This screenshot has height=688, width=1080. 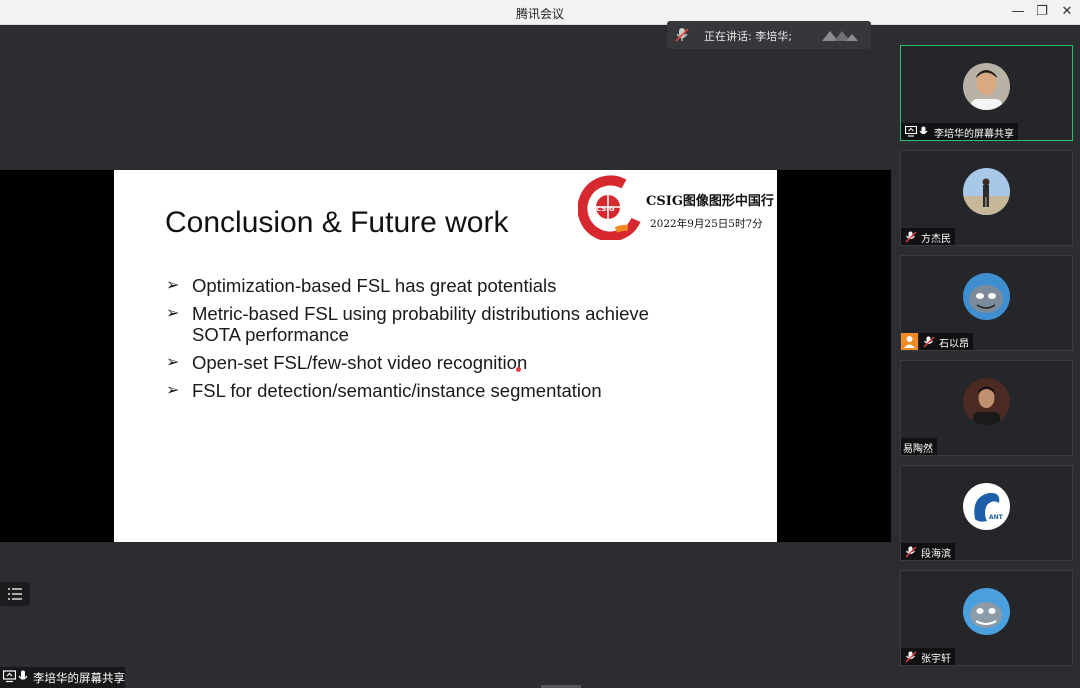 What do you see at coordinates (996, 517) in the screenshot?
I see `svg-text: ANT` at bounding box center [996, 517].